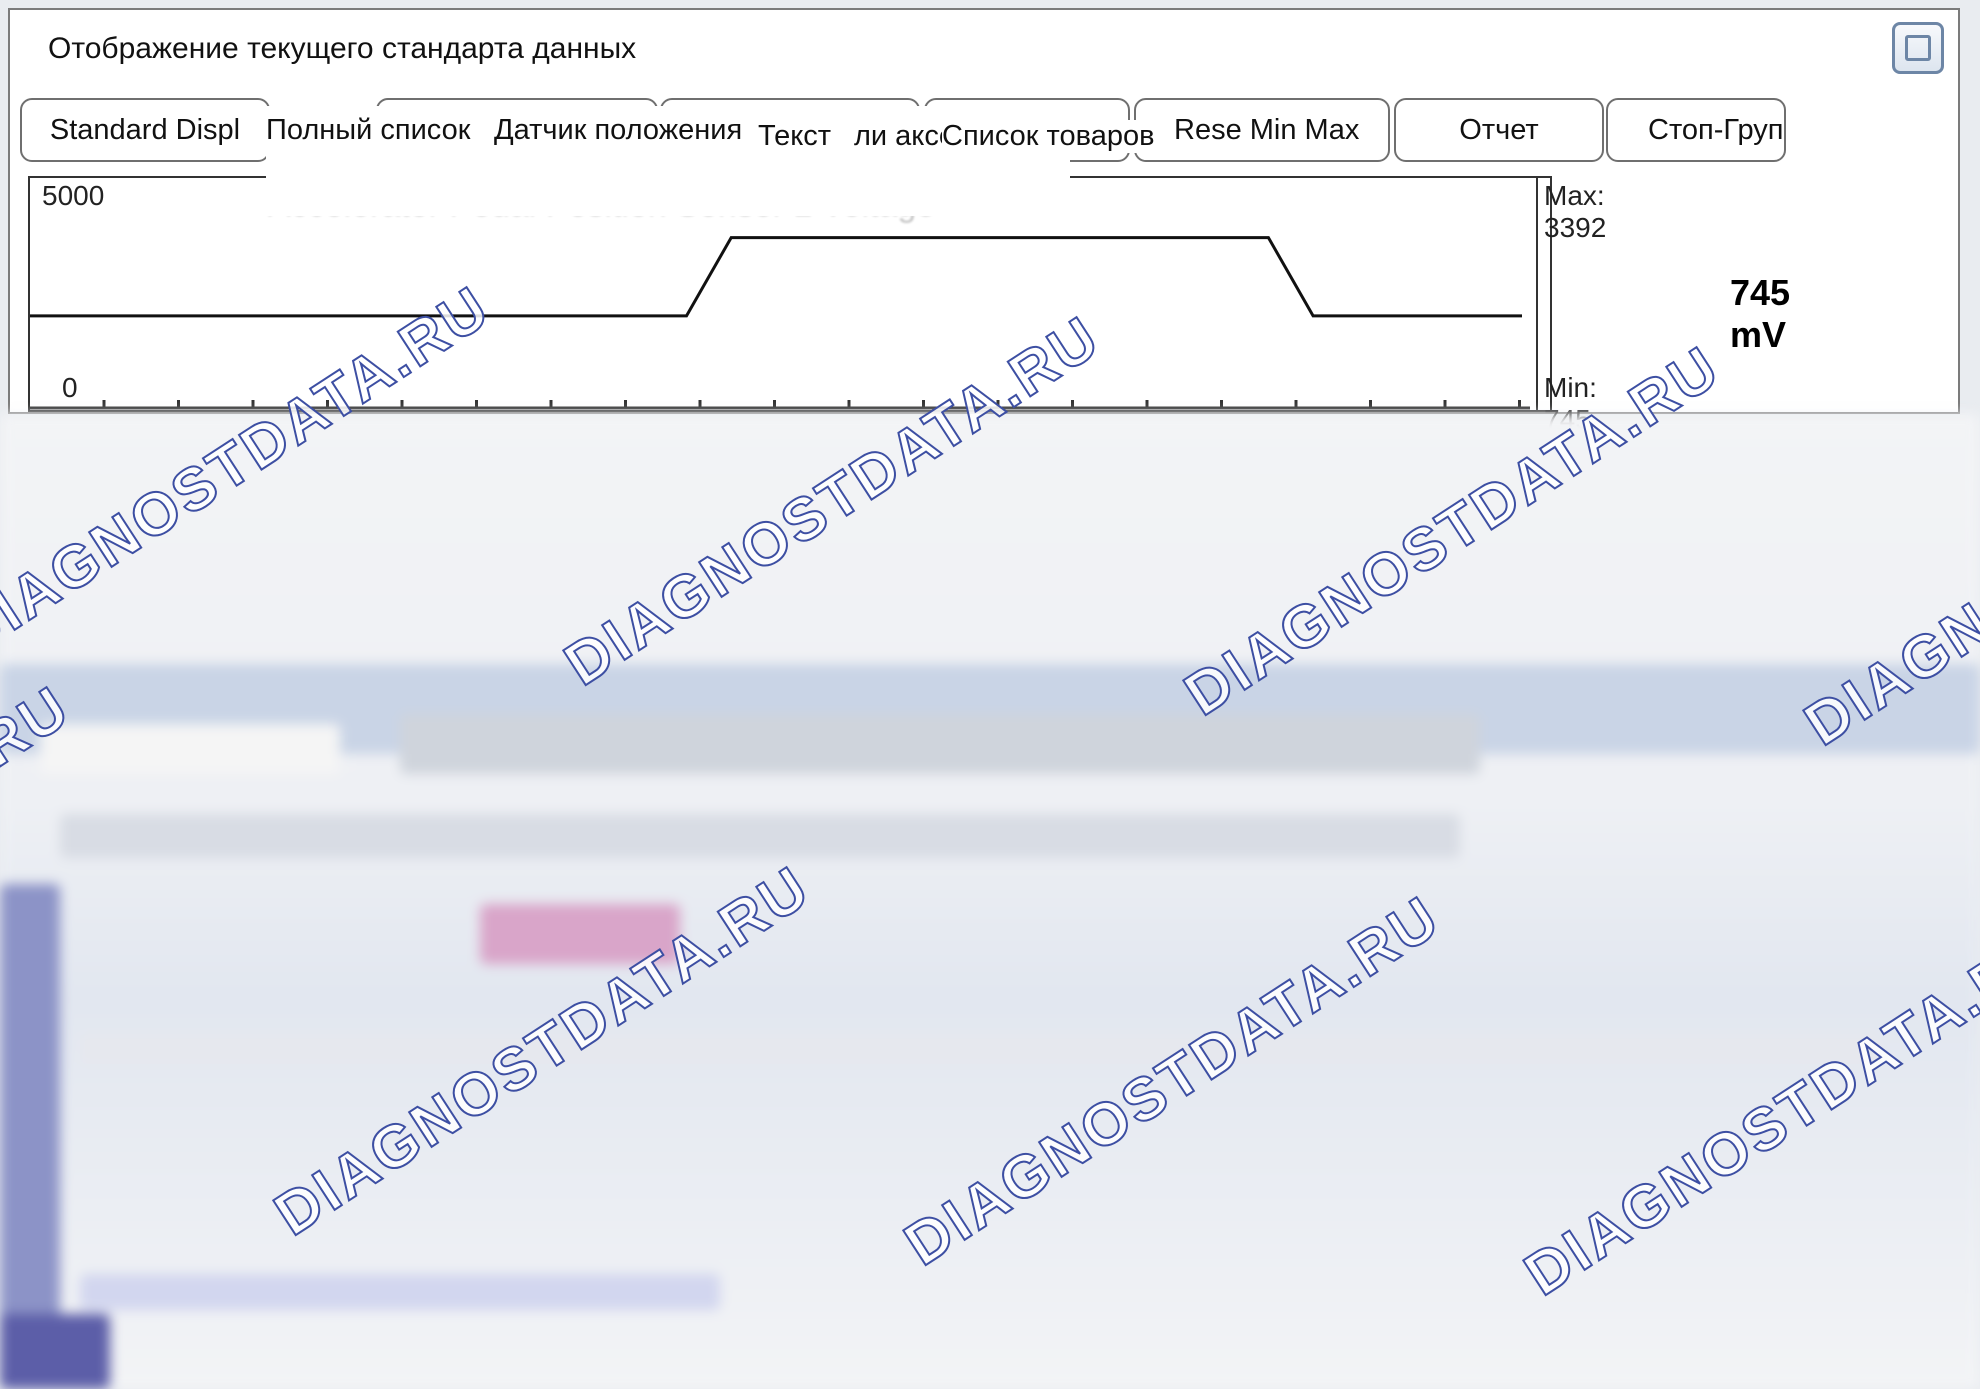 This screenshot has width=1980, height=1389. I want to click on tab-reset-minmax: Rese Min Max, so click(1262, 130).